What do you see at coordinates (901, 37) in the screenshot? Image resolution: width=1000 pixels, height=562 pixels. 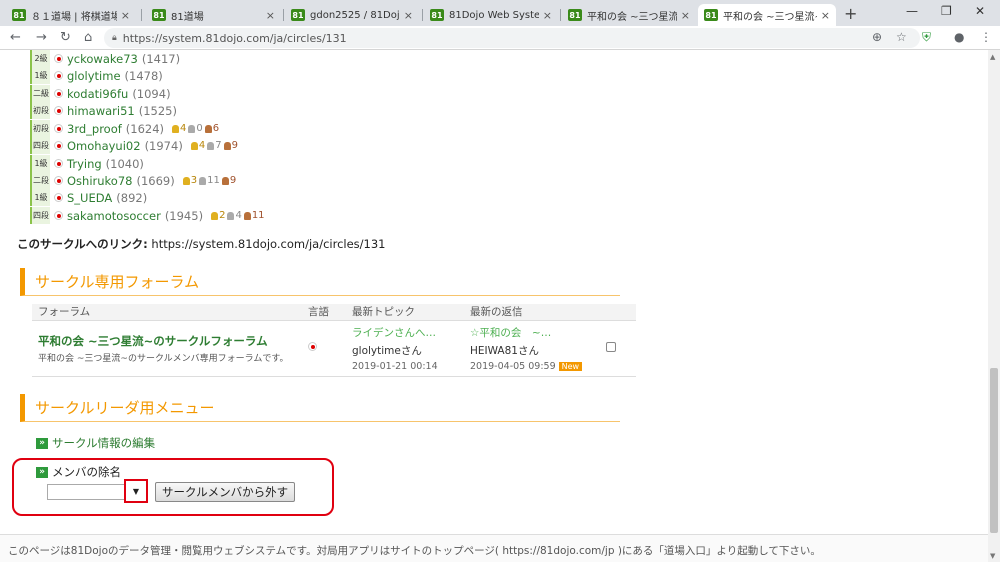 I see `bookmark-star-icon: ☆` at bounding box center [901, 37].